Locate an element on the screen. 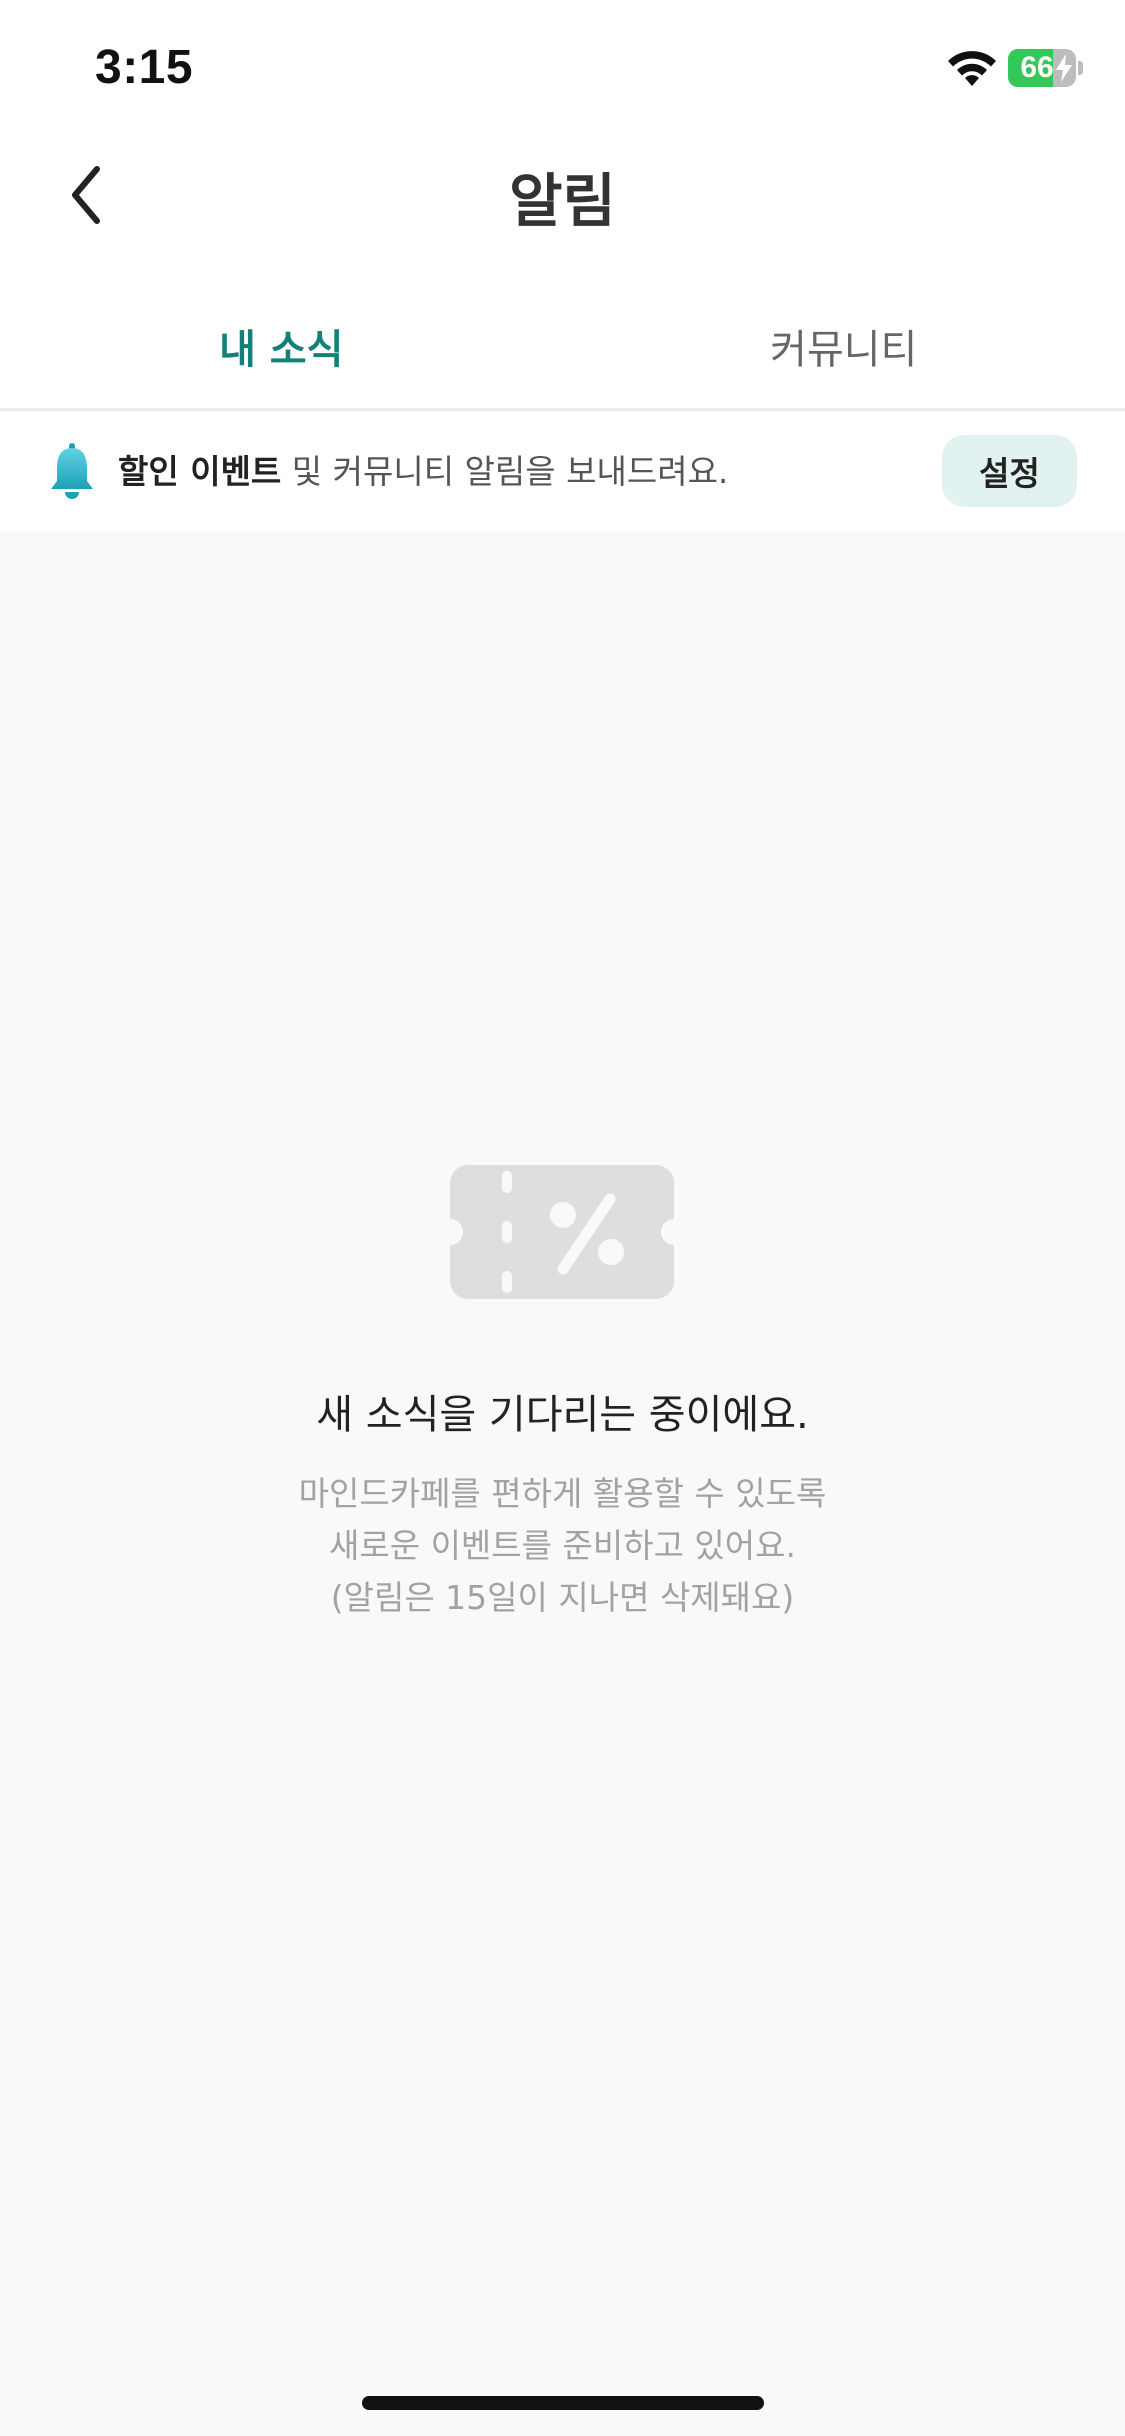 This screenshot has width=1125, height=2436. battery-charging-icon: 66 is located at coordinates (1045, 68).